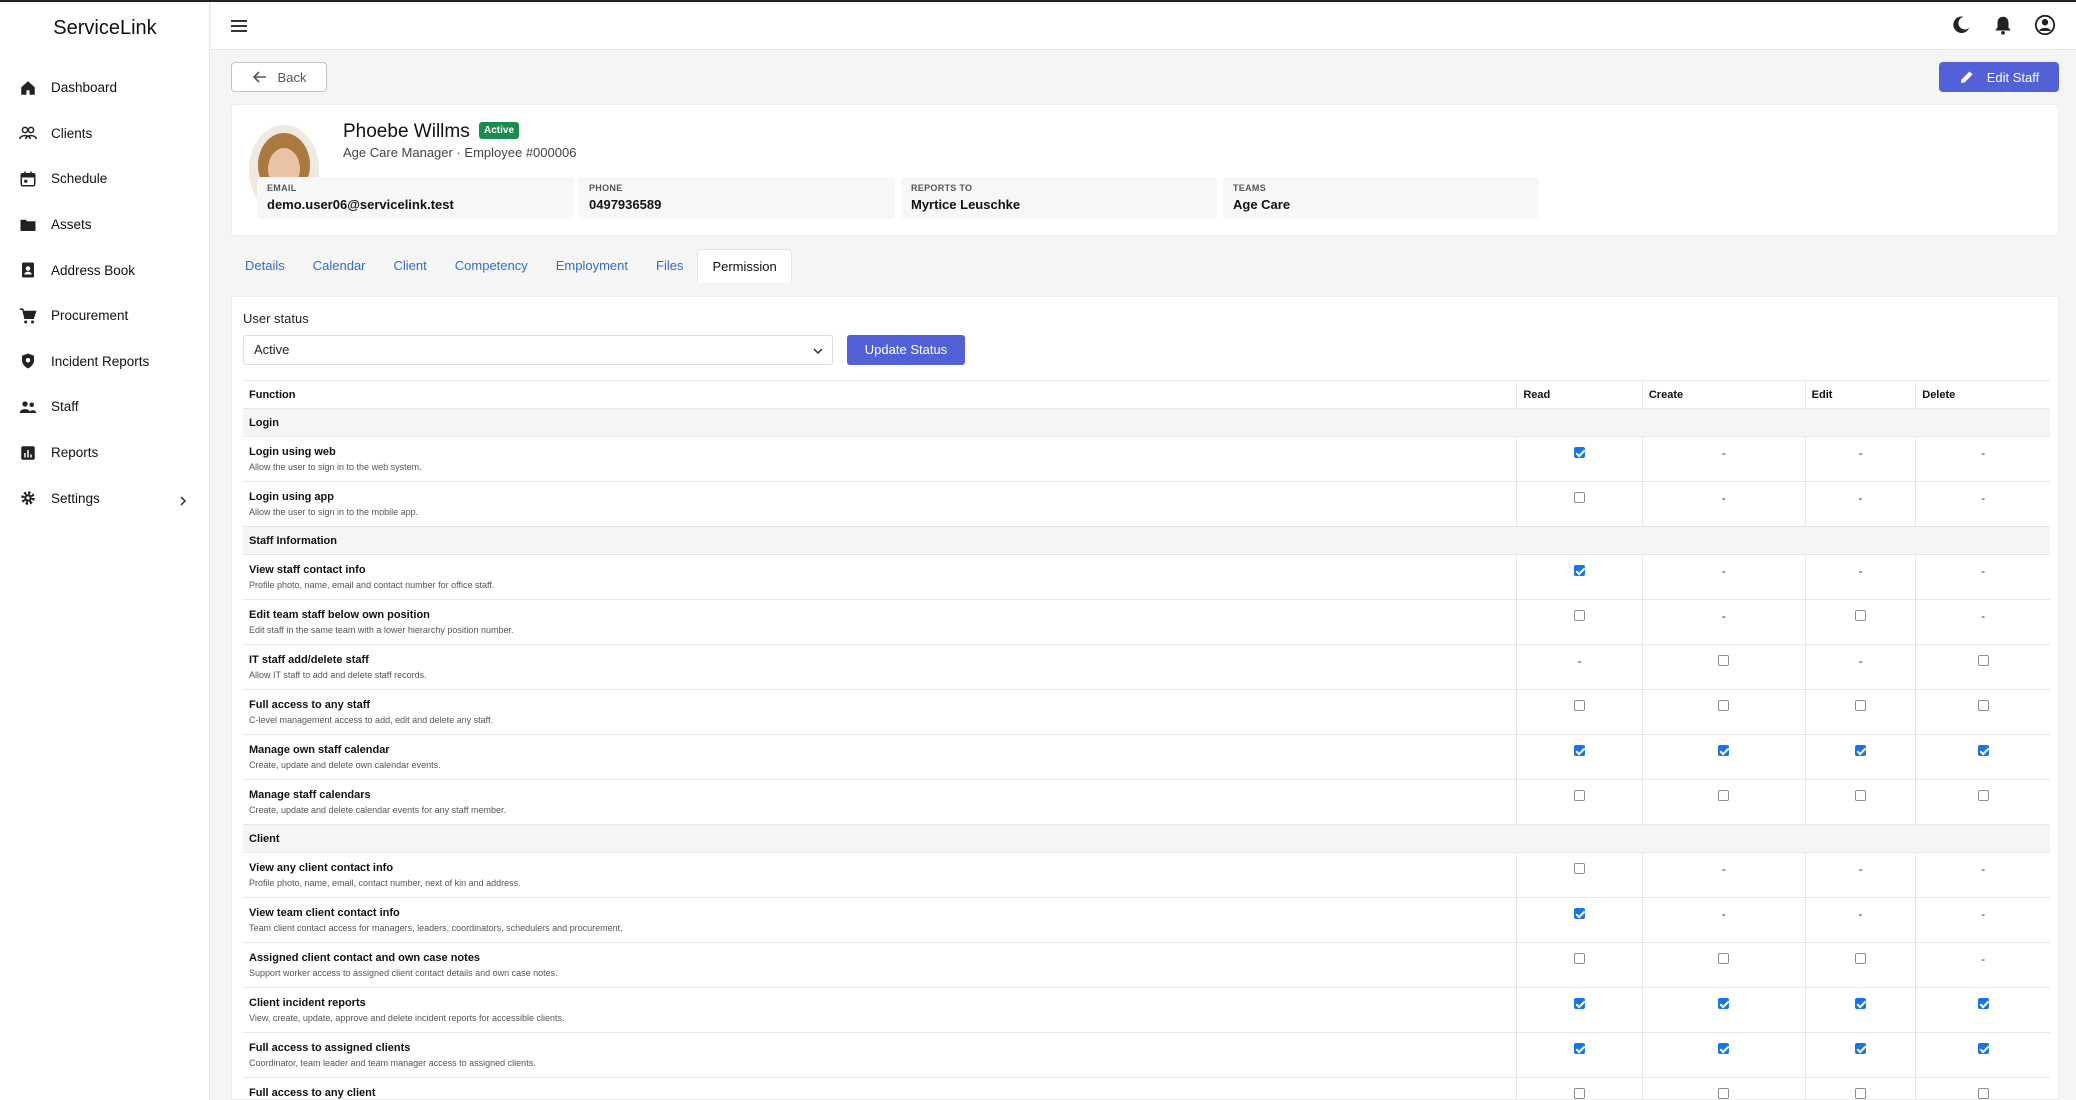  I want to click on section-row: Client, so click(1146, 838).